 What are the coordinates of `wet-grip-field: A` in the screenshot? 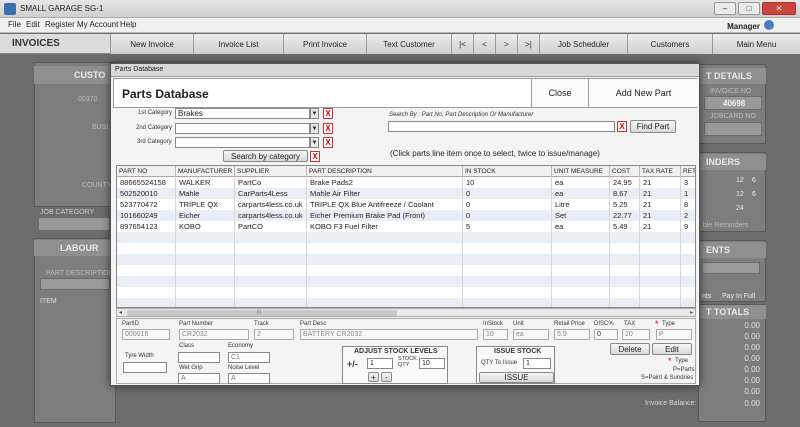 It's located at (199, 378).